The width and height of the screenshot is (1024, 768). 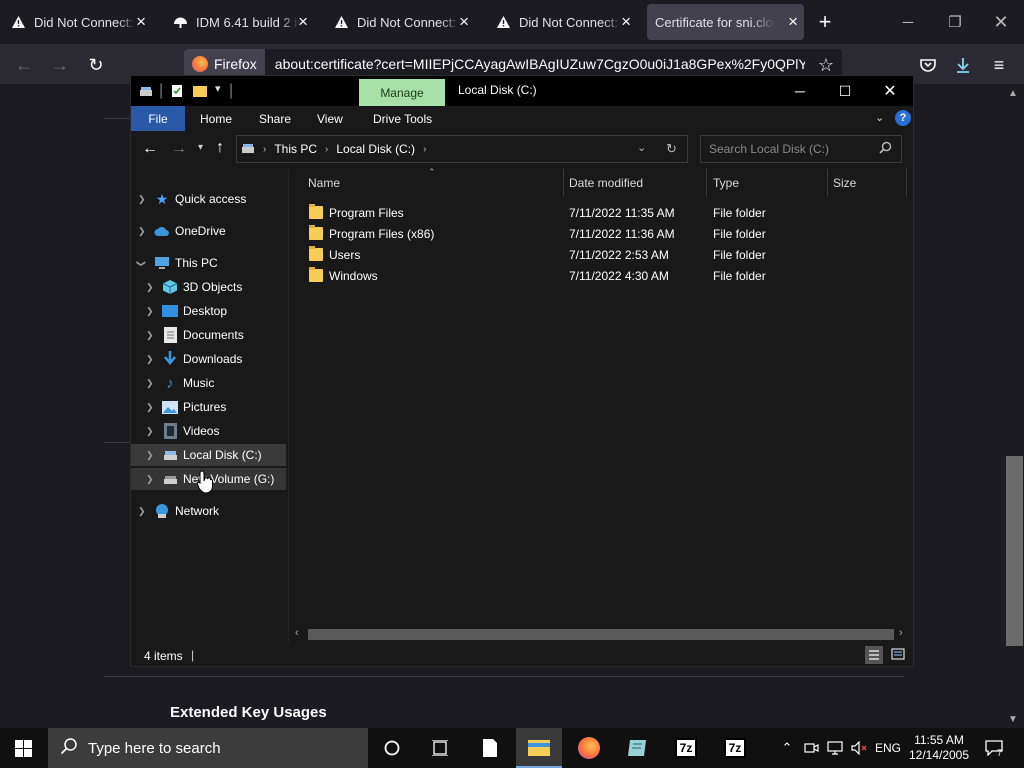 What do you see at coordinates (725, 22) in the screenshot?
I see `tab-certificate: Certificate for sni.cloudflare ×` at bounding box center [725, 22].